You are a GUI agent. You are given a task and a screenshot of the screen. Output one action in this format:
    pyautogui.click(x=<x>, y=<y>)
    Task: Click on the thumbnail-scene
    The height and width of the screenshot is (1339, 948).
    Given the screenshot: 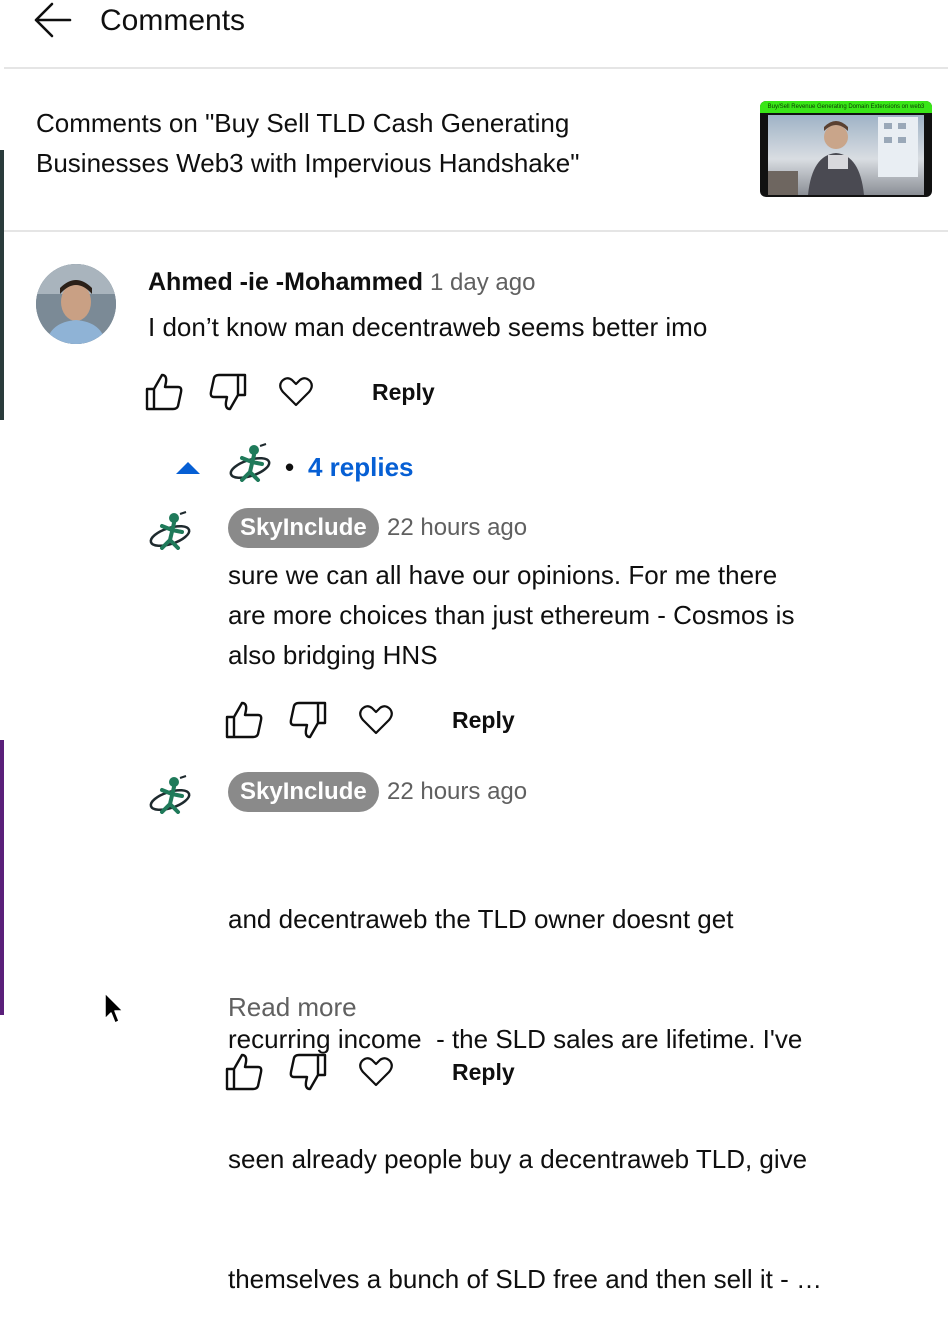 What is the action you would take?
    pyautogui.click(x=846, y=155)
    